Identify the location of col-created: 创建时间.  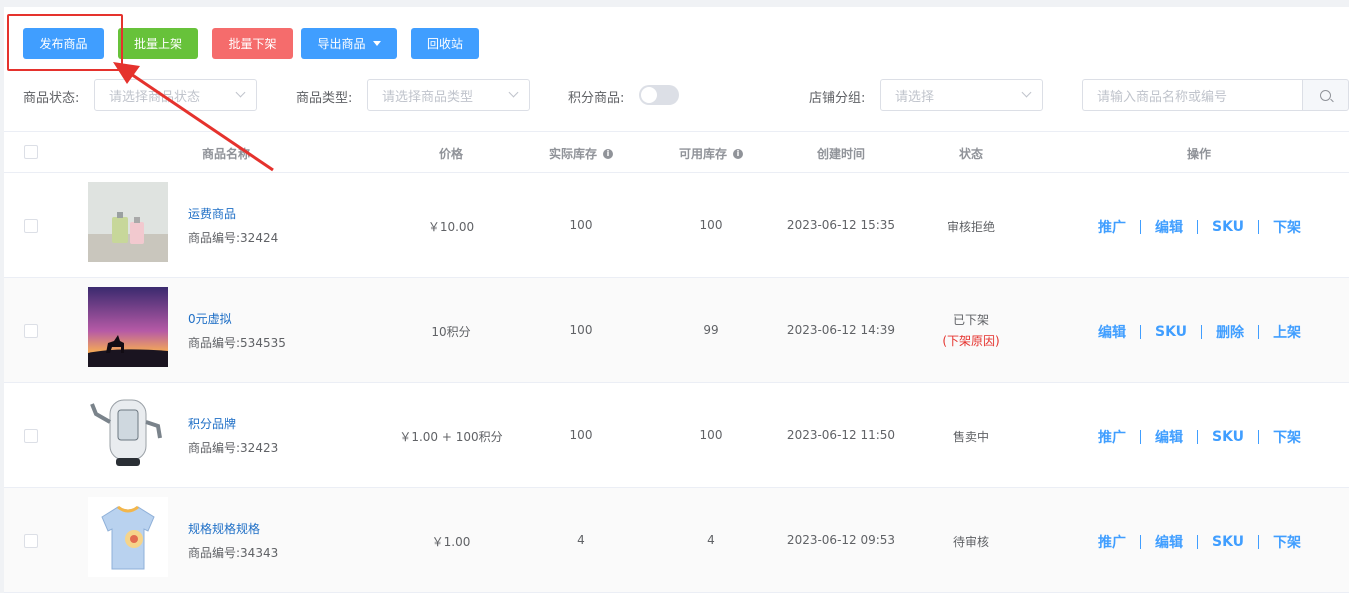
(841, 154).